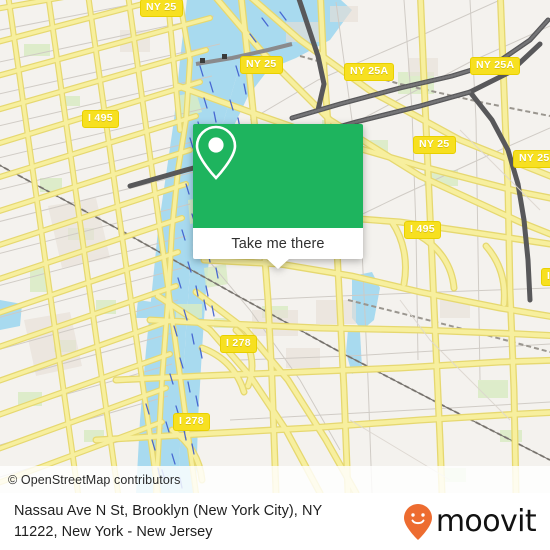  Describe the element at coordinates (216, 152) in the screenshot. I see `map-pin-icon` at that location.